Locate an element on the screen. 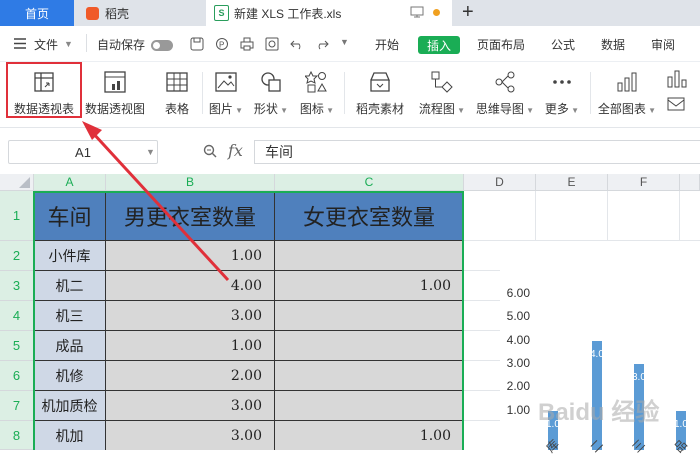  arrow-line is located at coordinates (160, 206).